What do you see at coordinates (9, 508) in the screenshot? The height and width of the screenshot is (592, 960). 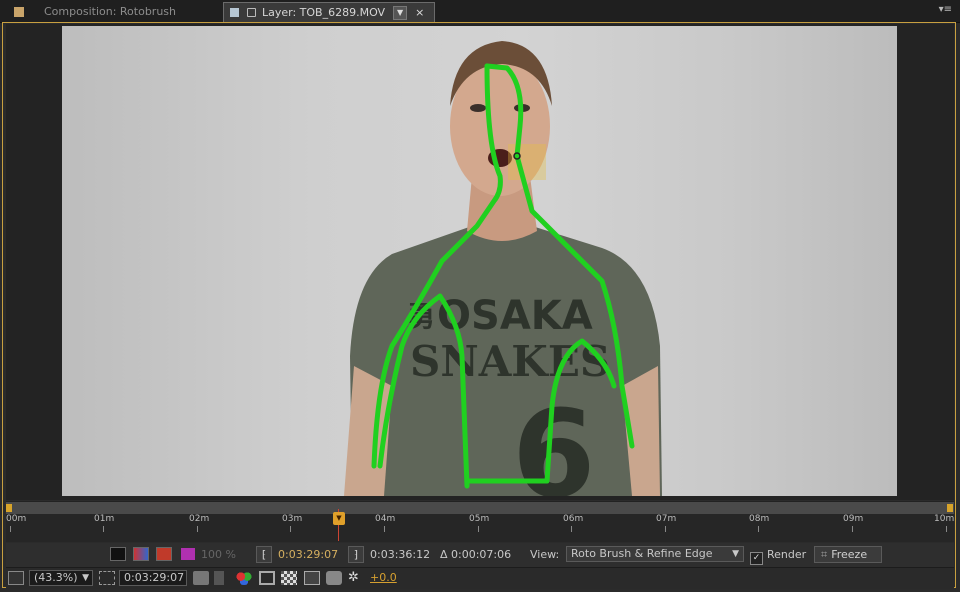 I see `work-area-start-handle` at bounding box center [9, 508].